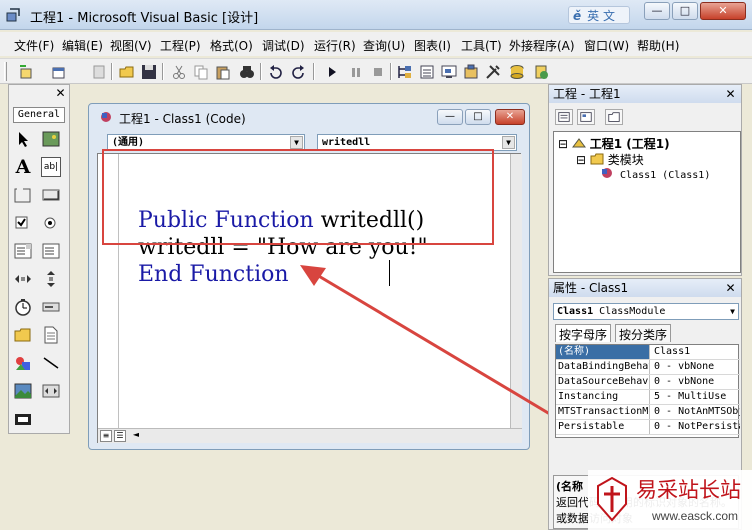 This screenshot has width=752, height=530. Describe the element at coordinates (34, 45) in the screenshot. I see `menu-file: 文件(F)` at that location.